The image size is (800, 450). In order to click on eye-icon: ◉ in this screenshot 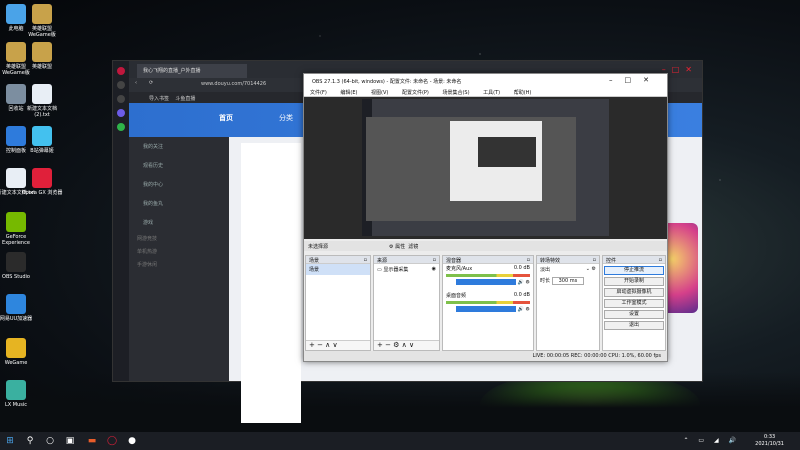, I will do `click(434, 269)`.